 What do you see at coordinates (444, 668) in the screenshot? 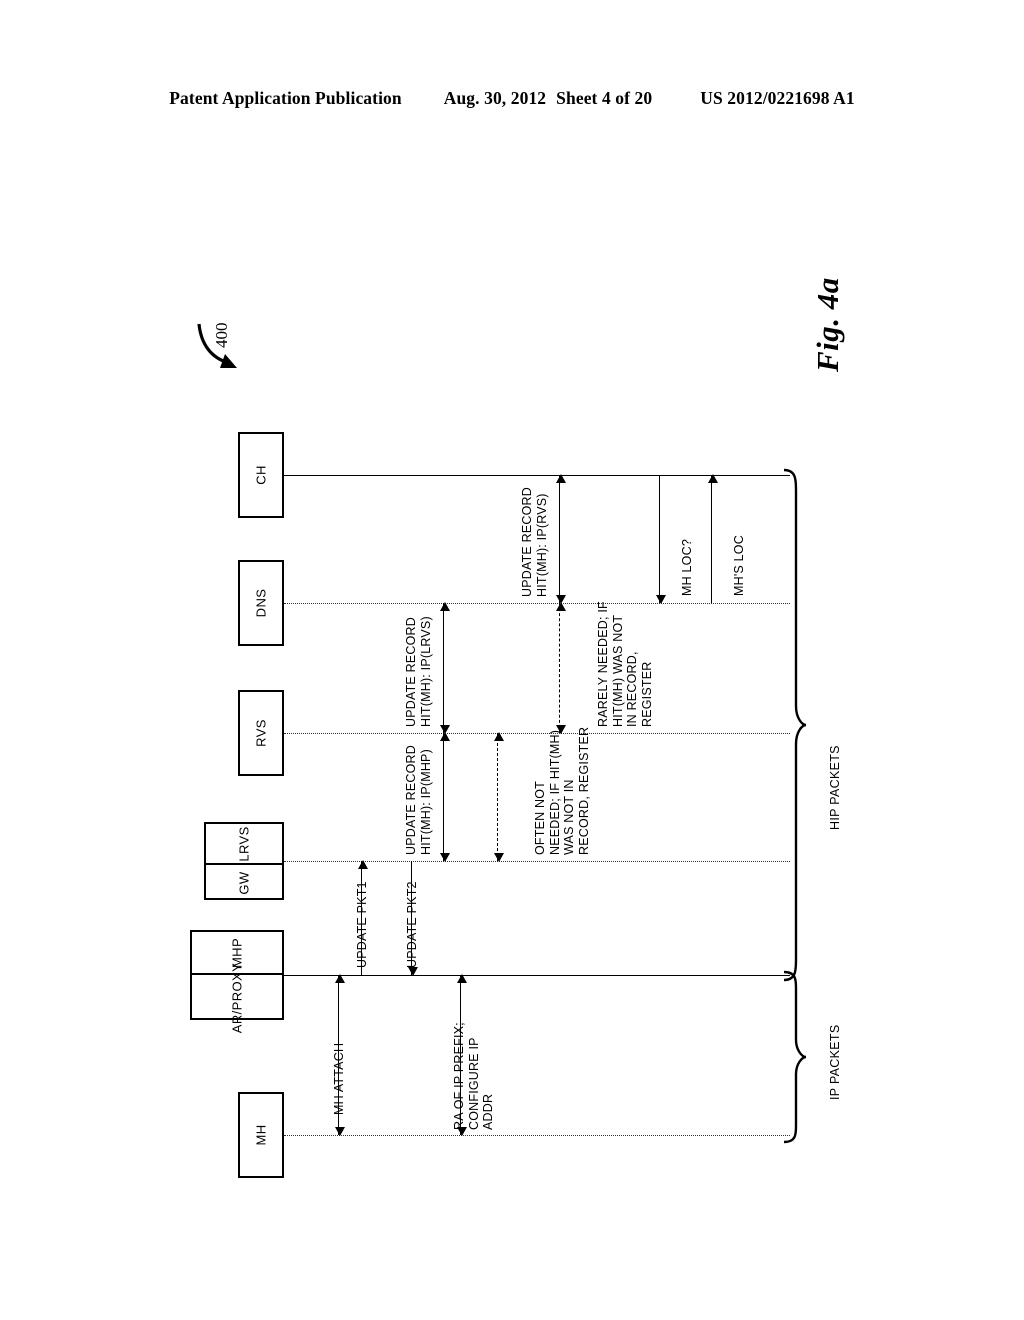
I see `message-update-record-lrvs` at bounding box center [444, 668].